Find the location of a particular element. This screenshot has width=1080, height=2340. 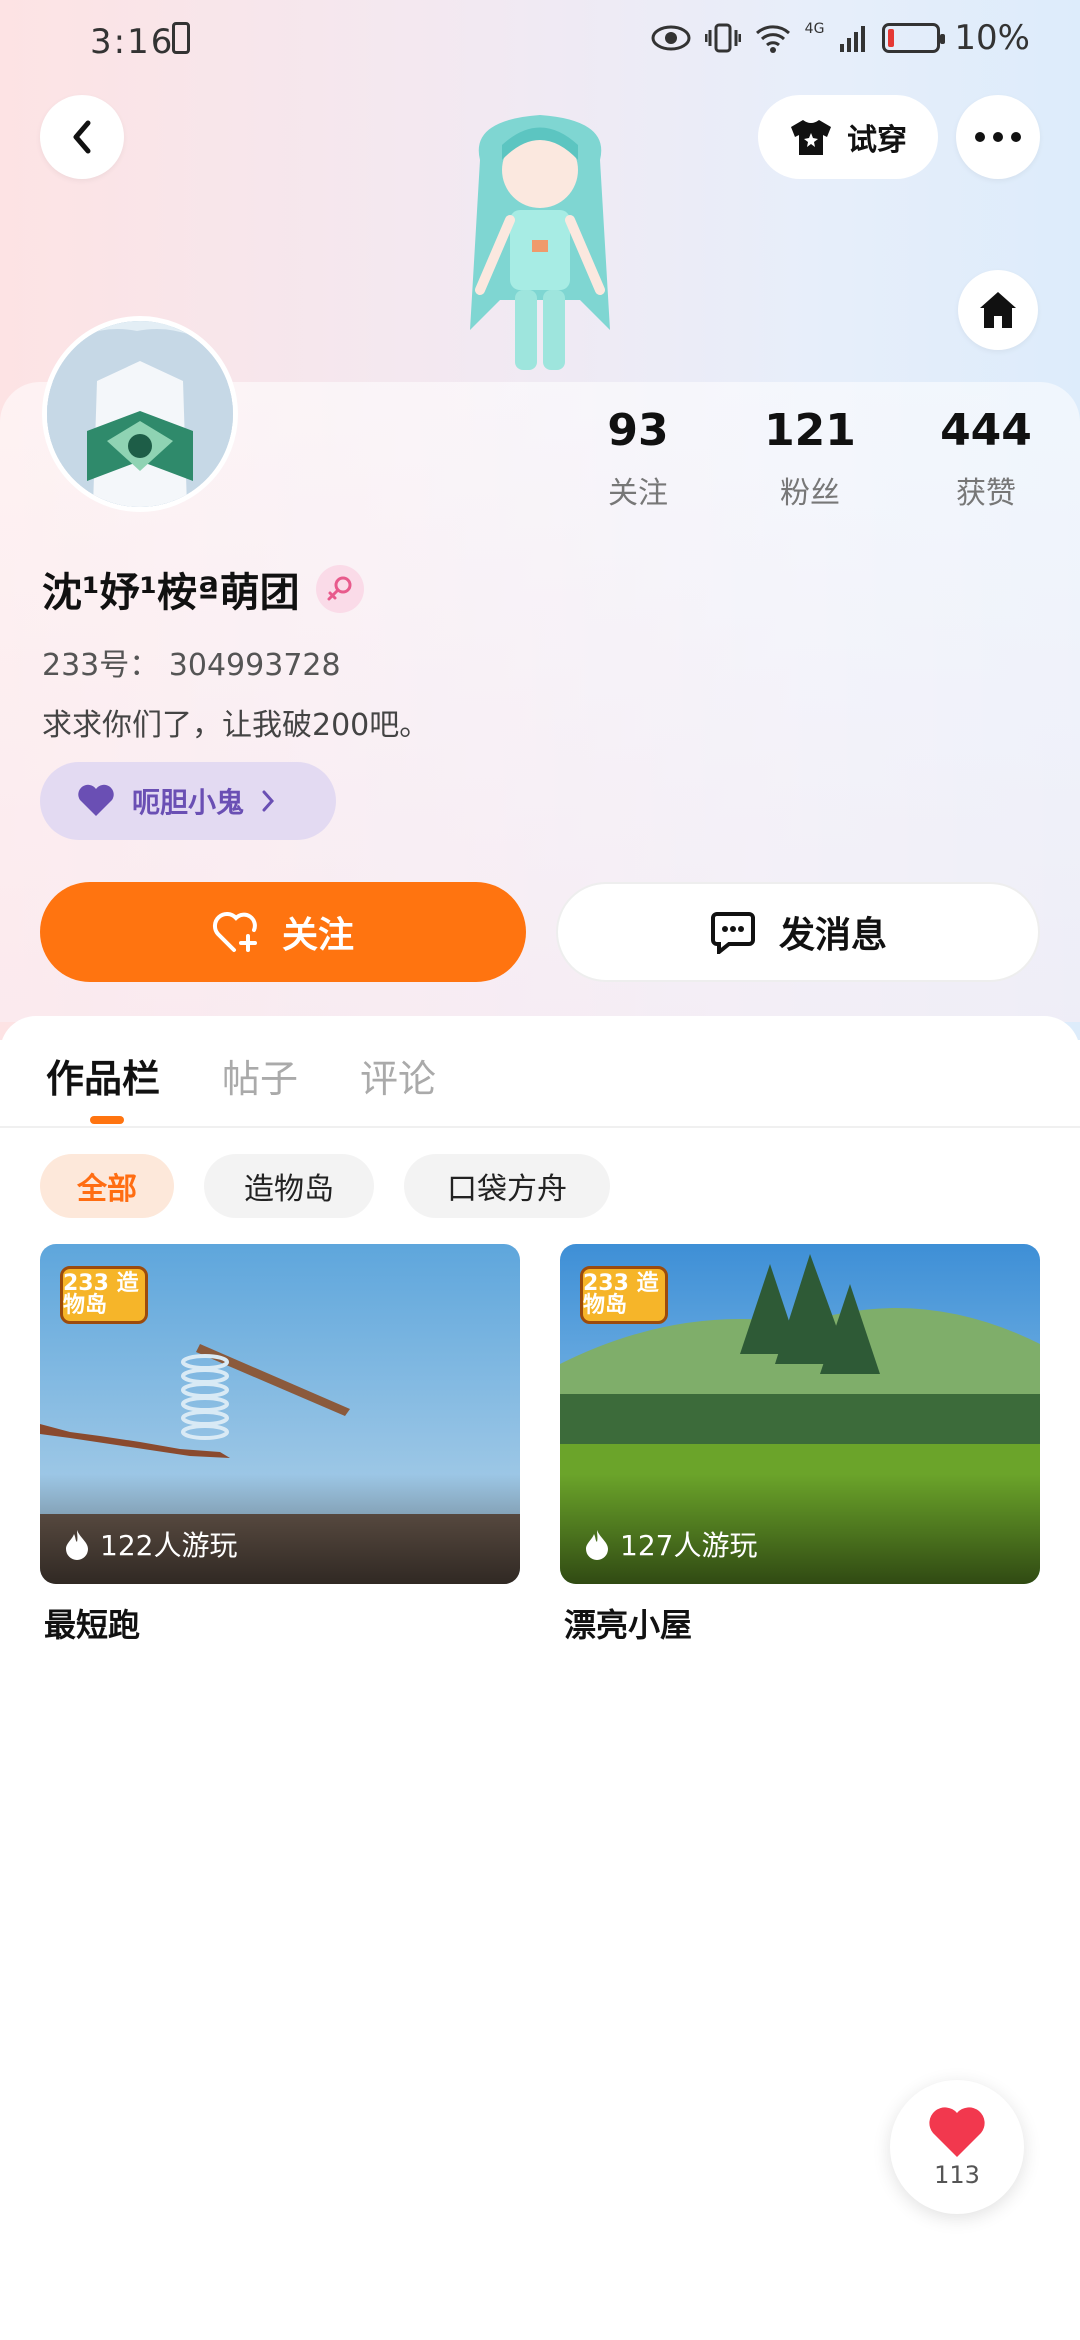

more-dots-icon is located at coordinates (998, 137).